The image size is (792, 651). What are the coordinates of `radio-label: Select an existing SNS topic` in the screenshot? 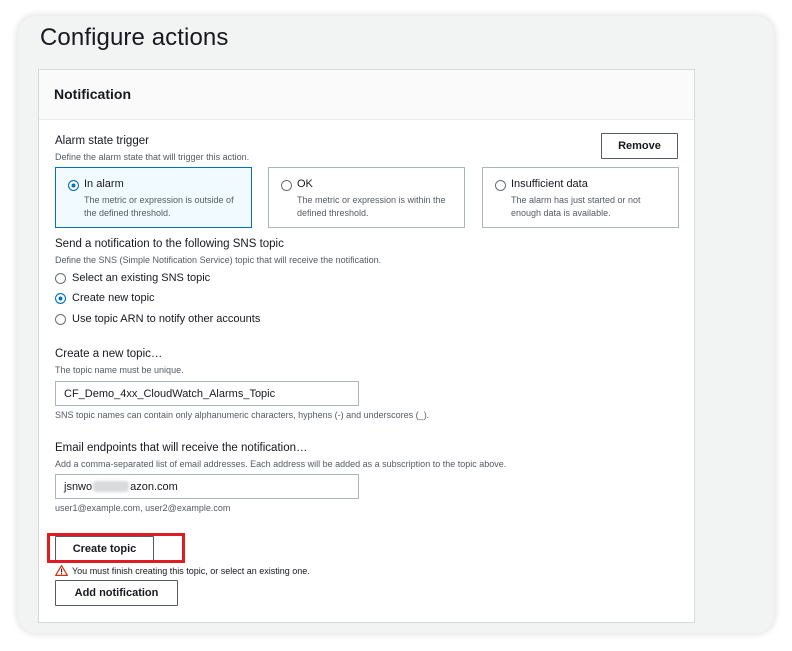 It's located at (141, 278).